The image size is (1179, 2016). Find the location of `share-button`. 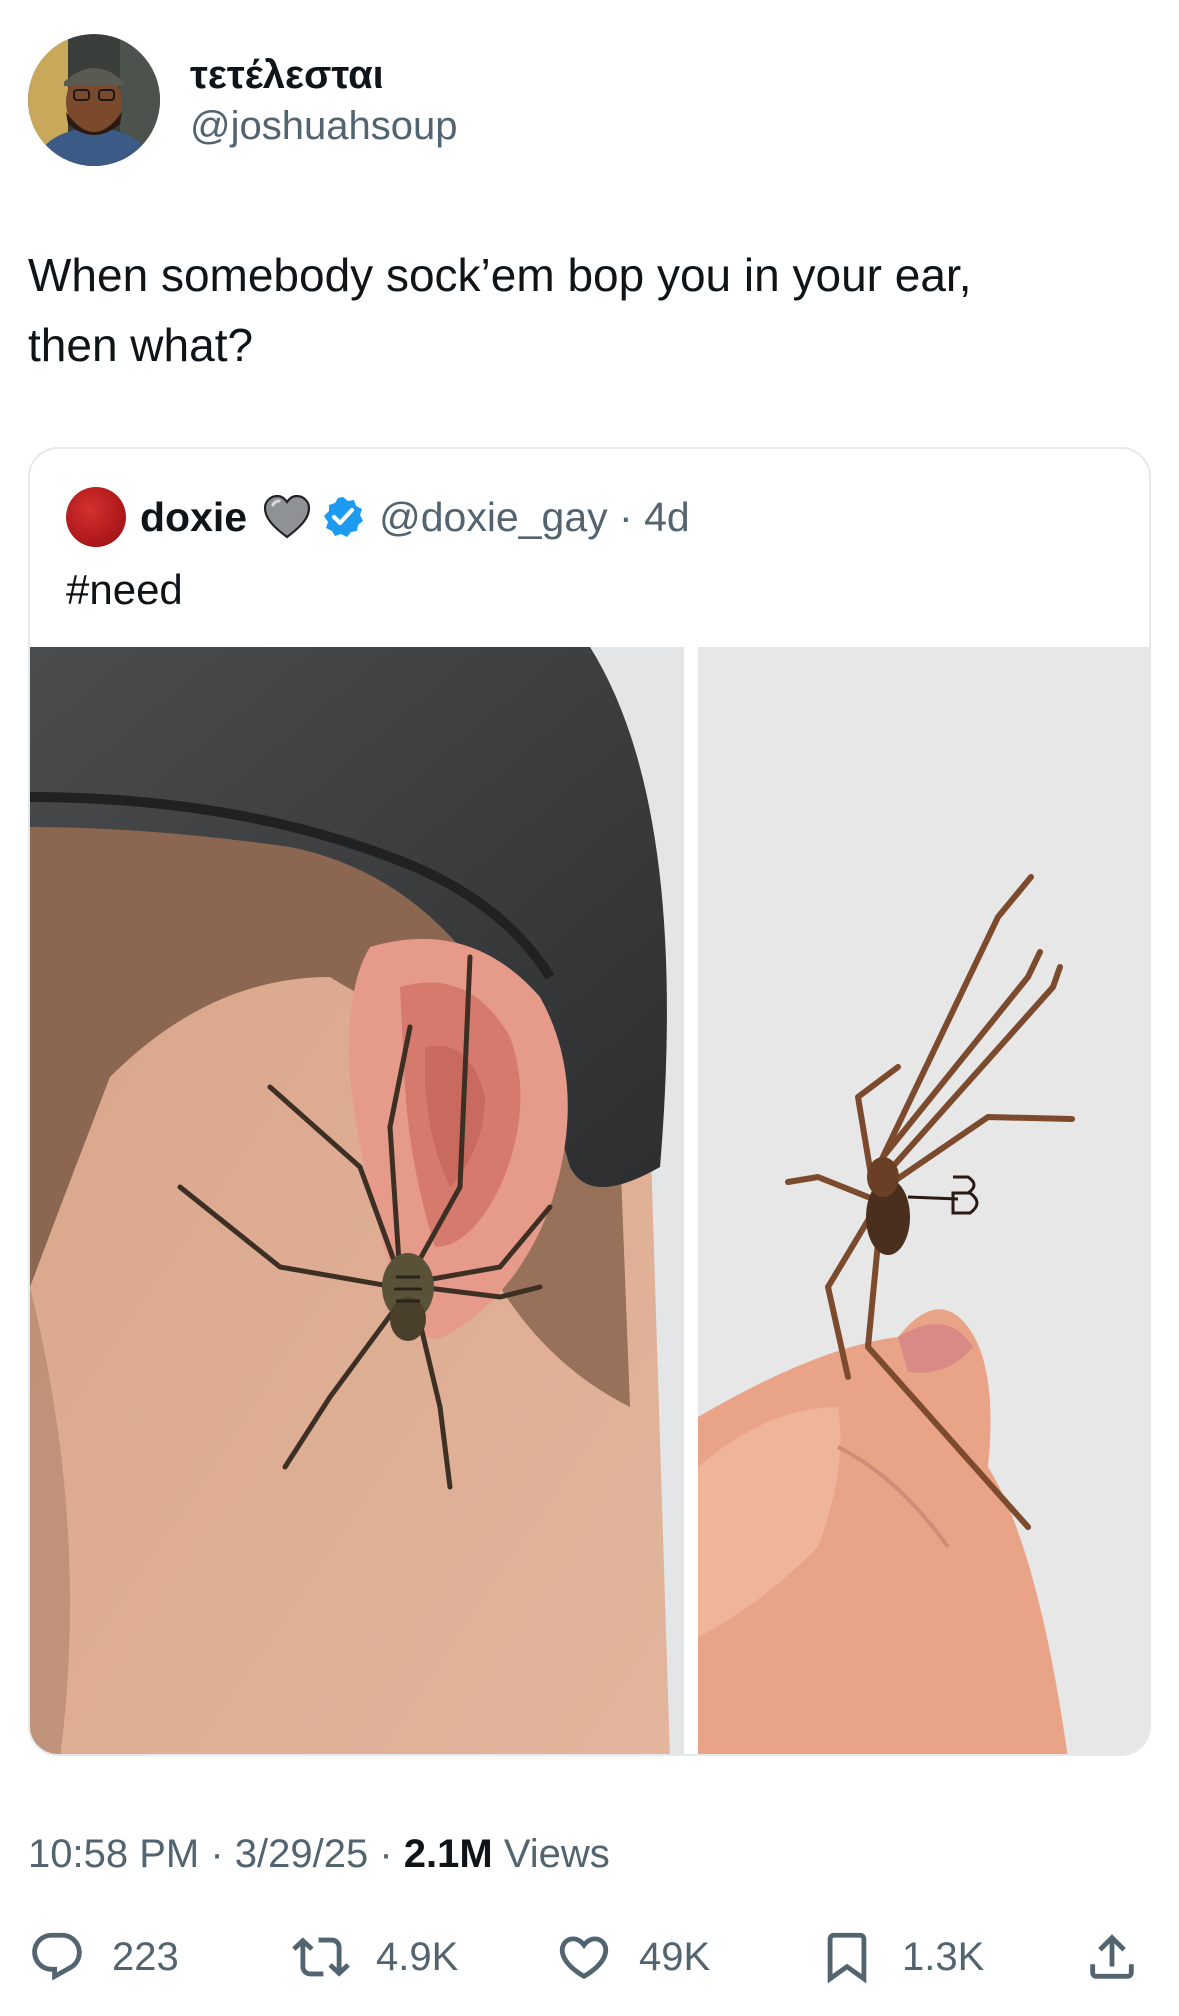

share-button is located at coordinates (1112, 1957).